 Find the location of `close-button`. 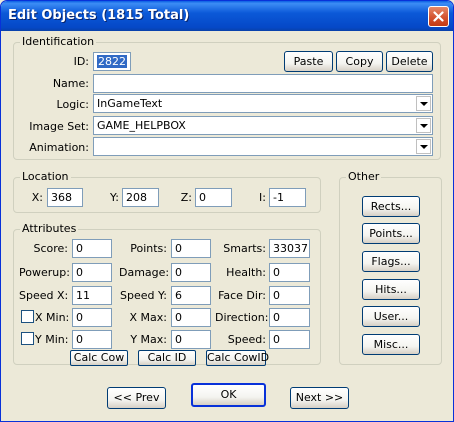

close-button is located at coordinates (438, 16).